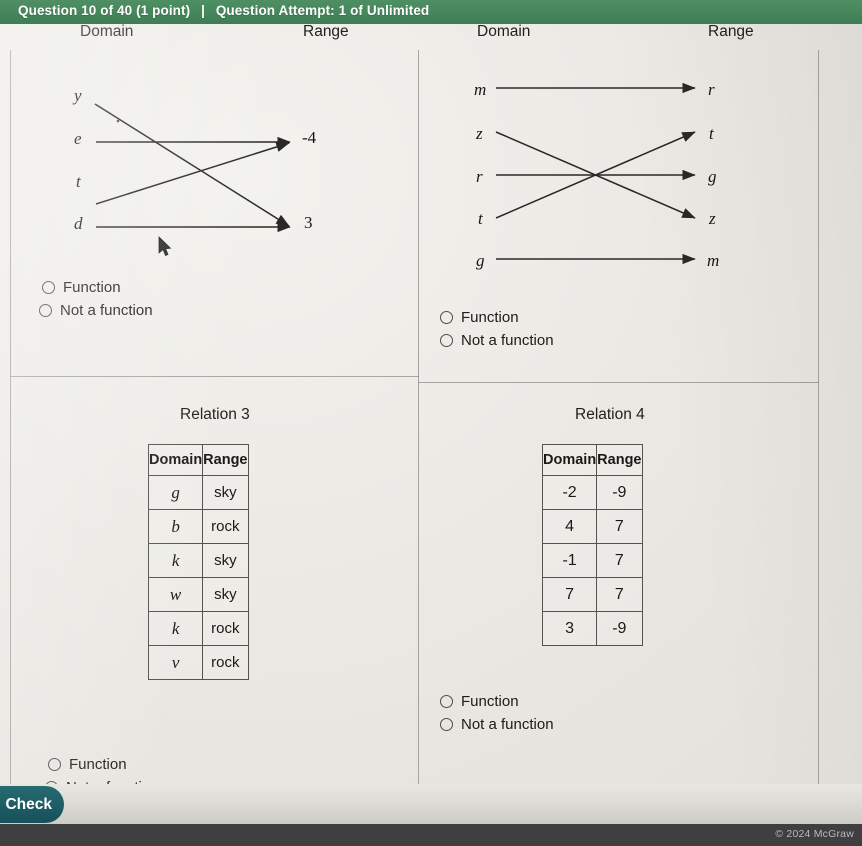  I want to click on relation-4-option-function: Function, so click(479, 701).